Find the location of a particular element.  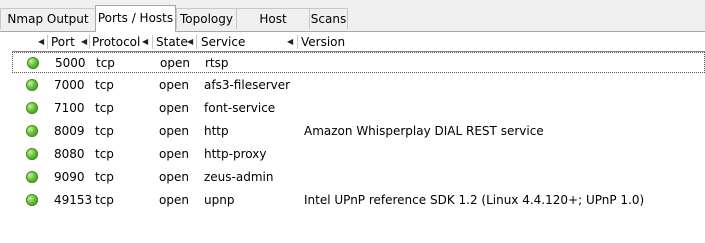

column-header-state: State is located at coordinates (172, 42).